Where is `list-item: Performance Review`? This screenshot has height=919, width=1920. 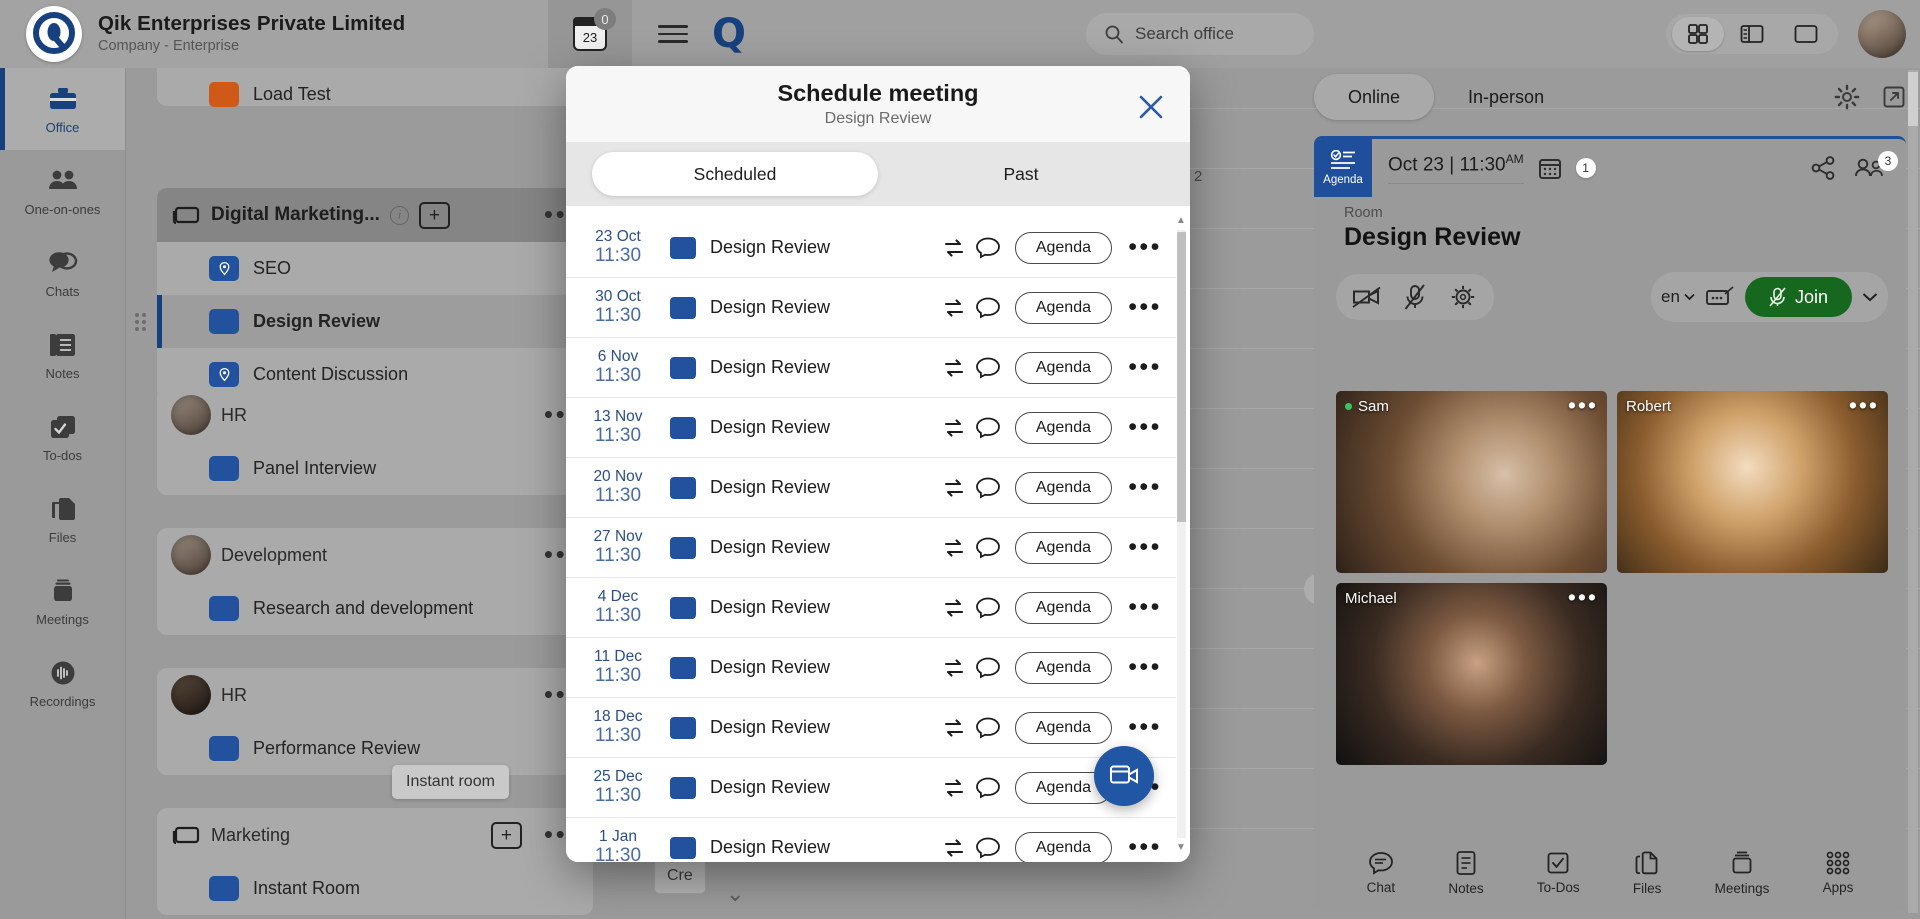 list-item: Performance Review is located at coordinates (375, 748).